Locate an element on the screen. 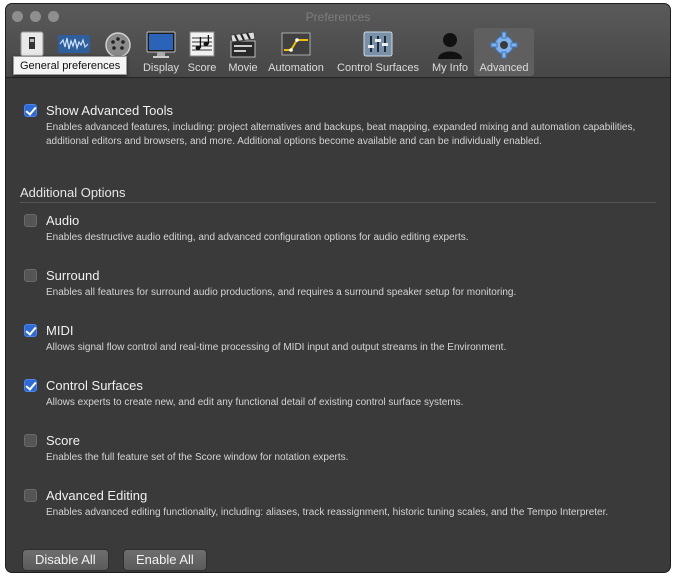 The width and height of the screenshot is (678, 578). movie-icon is located at coordinates (243, 44).